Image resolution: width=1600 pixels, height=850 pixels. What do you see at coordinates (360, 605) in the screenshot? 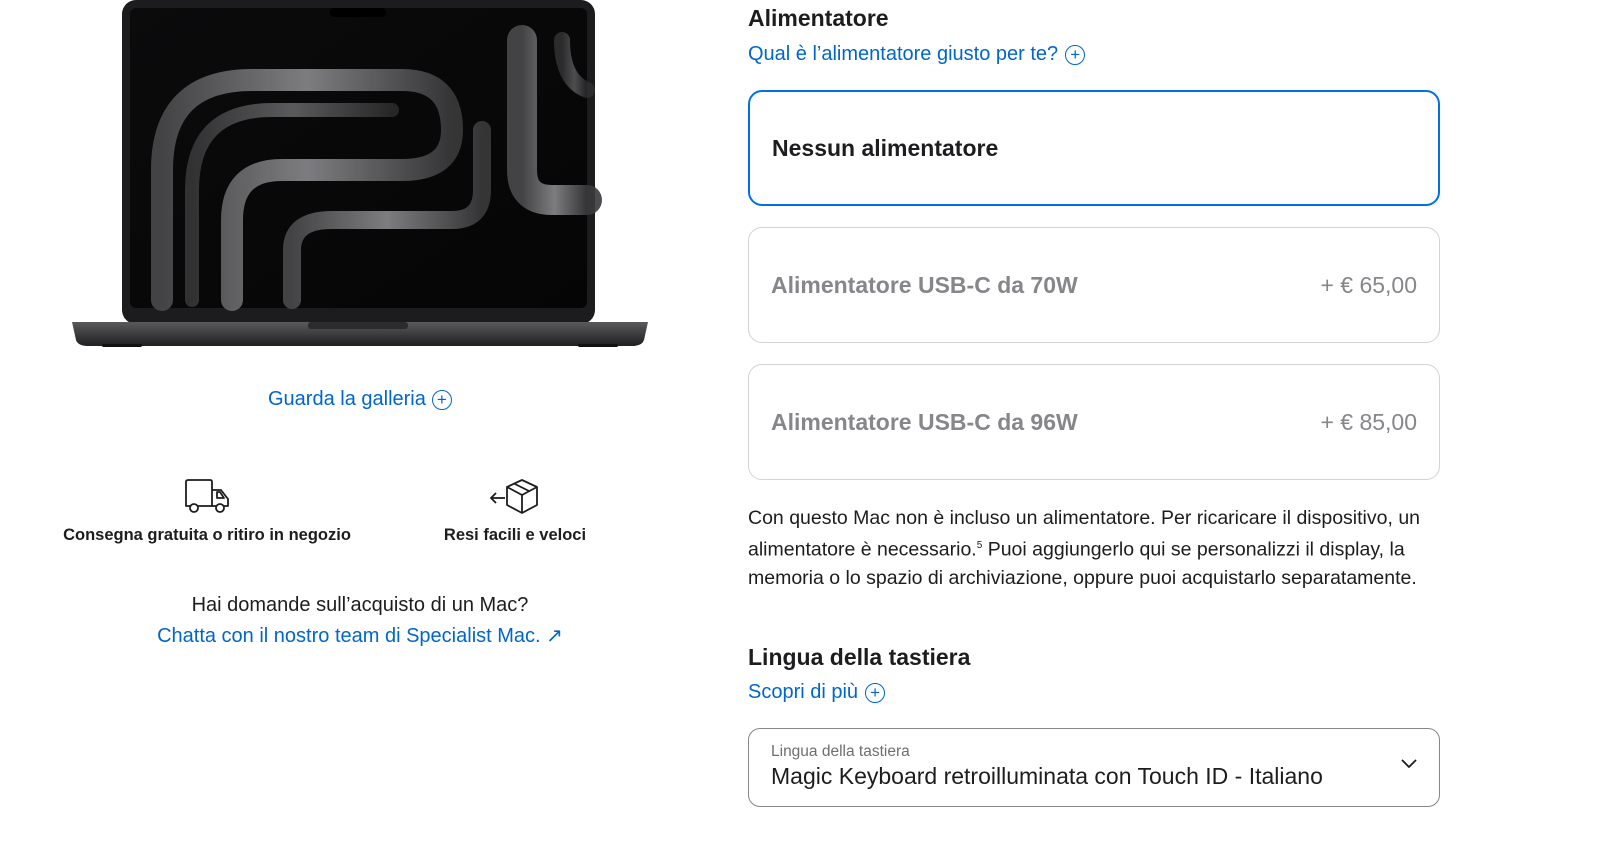
I see `purchase-question: Hai domande sull’acquisto di un Mac?` at bounding box center [360, 605].